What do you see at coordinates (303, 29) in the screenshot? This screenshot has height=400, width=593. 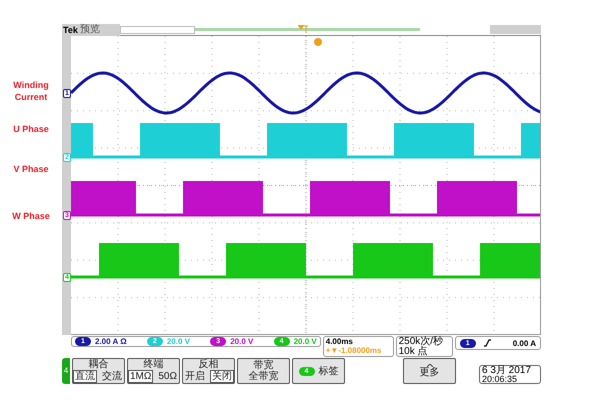 I see `trigger-position-icon` at bounding box center [303, 29].